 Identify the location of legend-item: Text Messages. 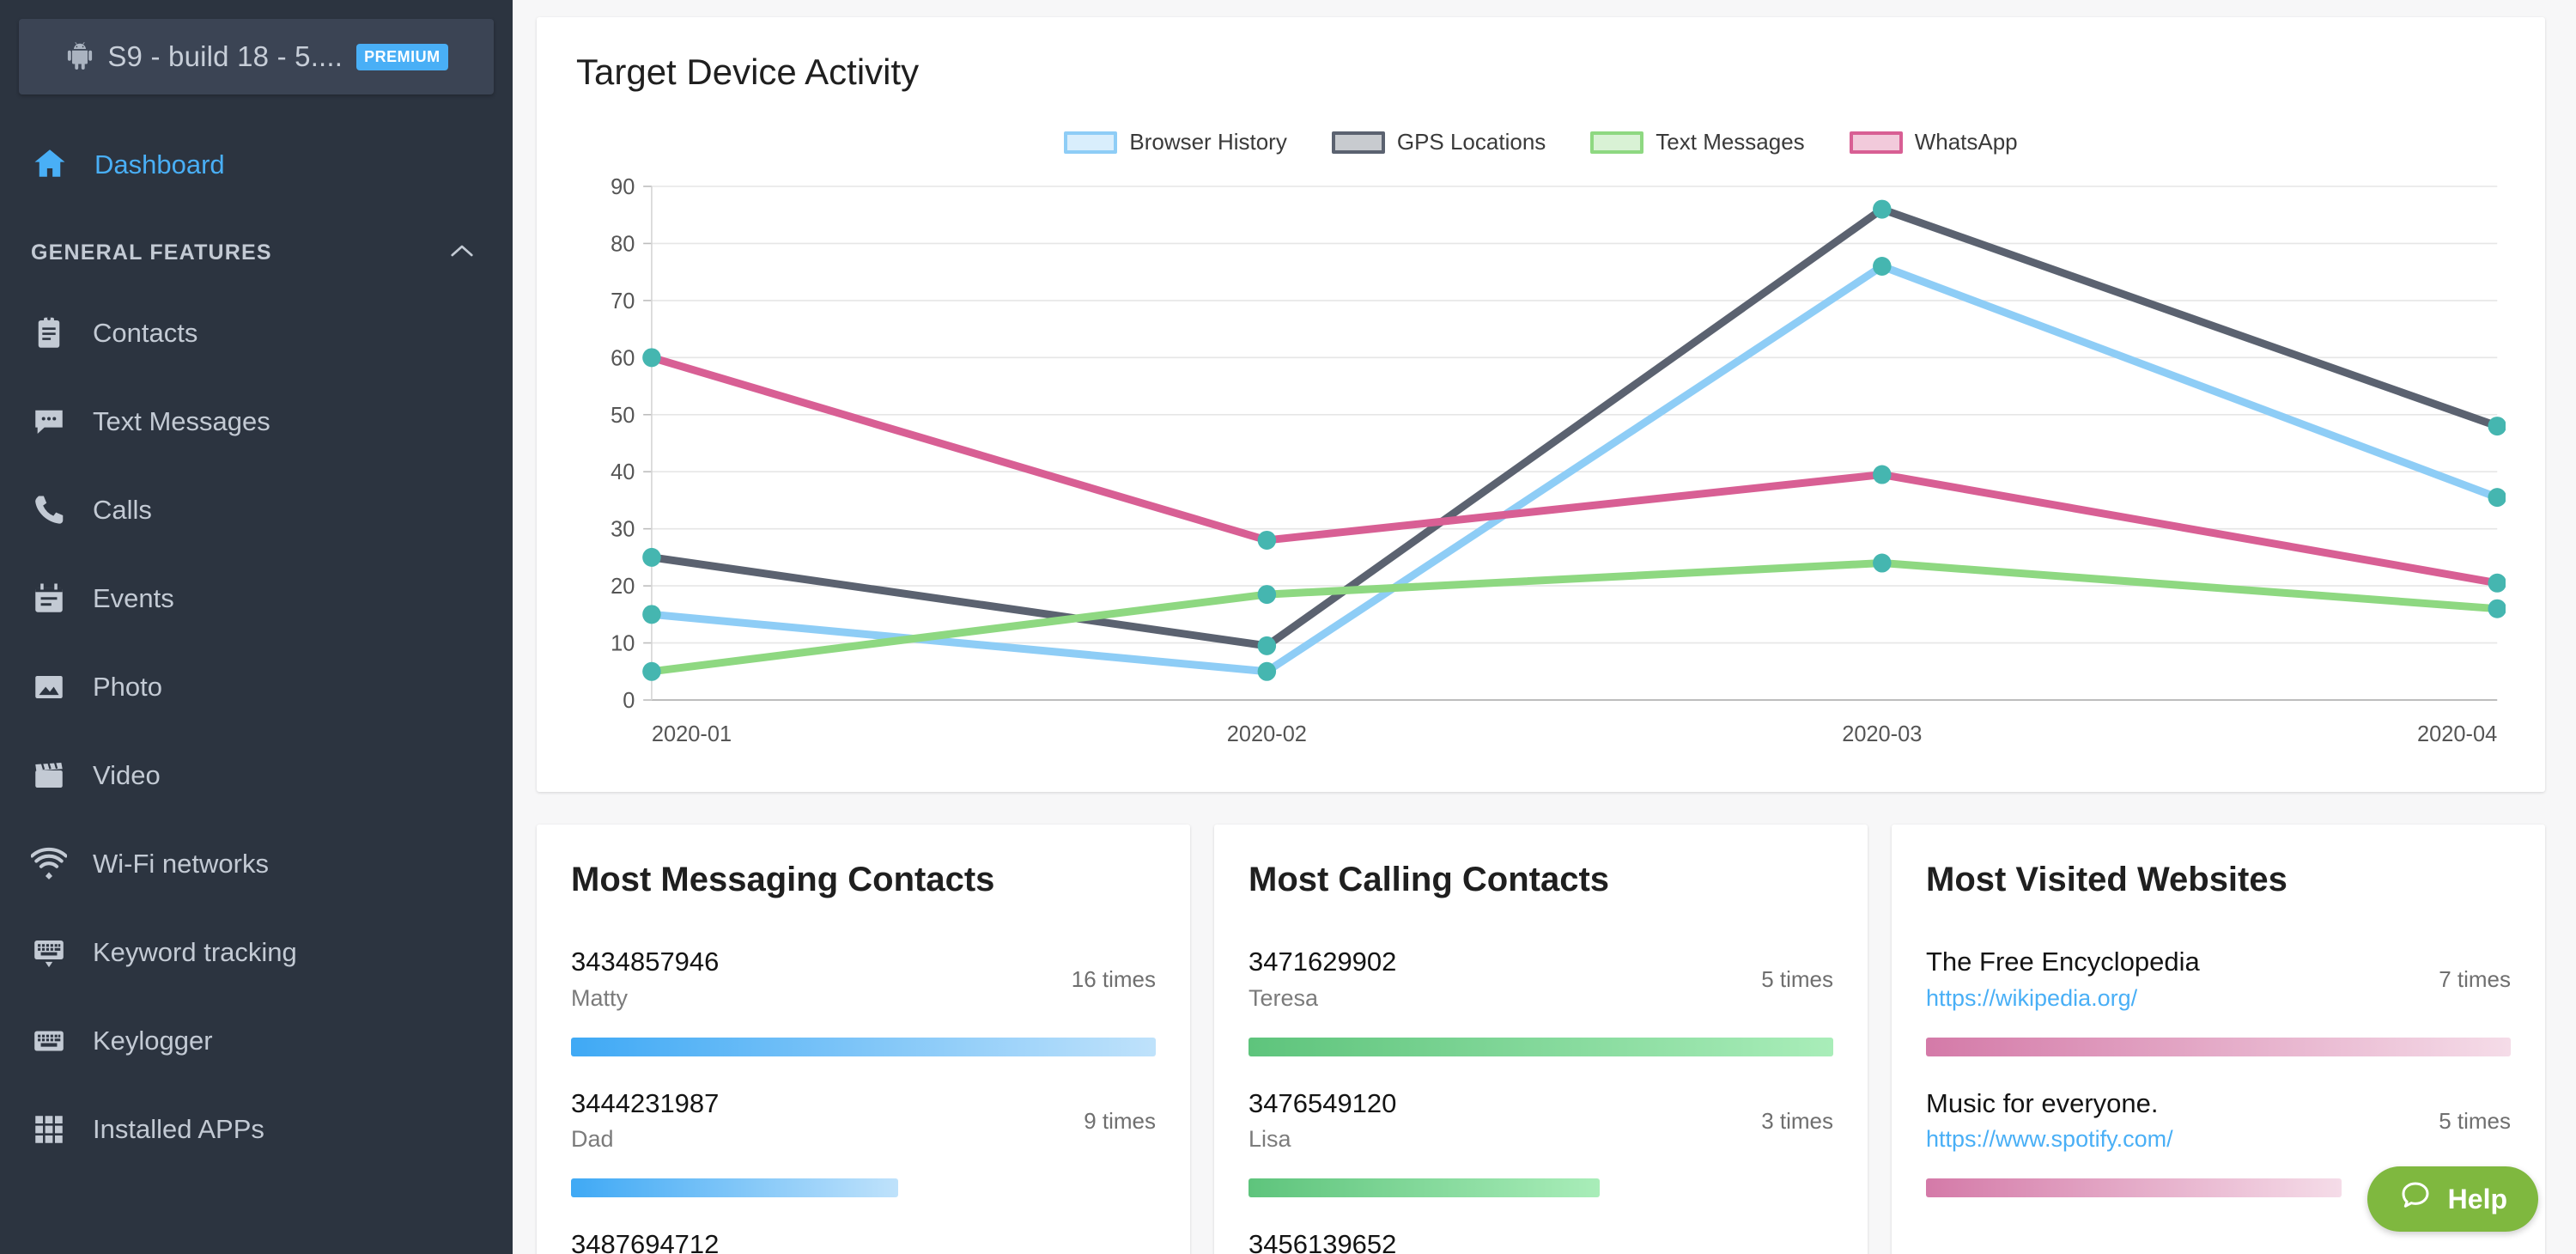
(1697, 142).